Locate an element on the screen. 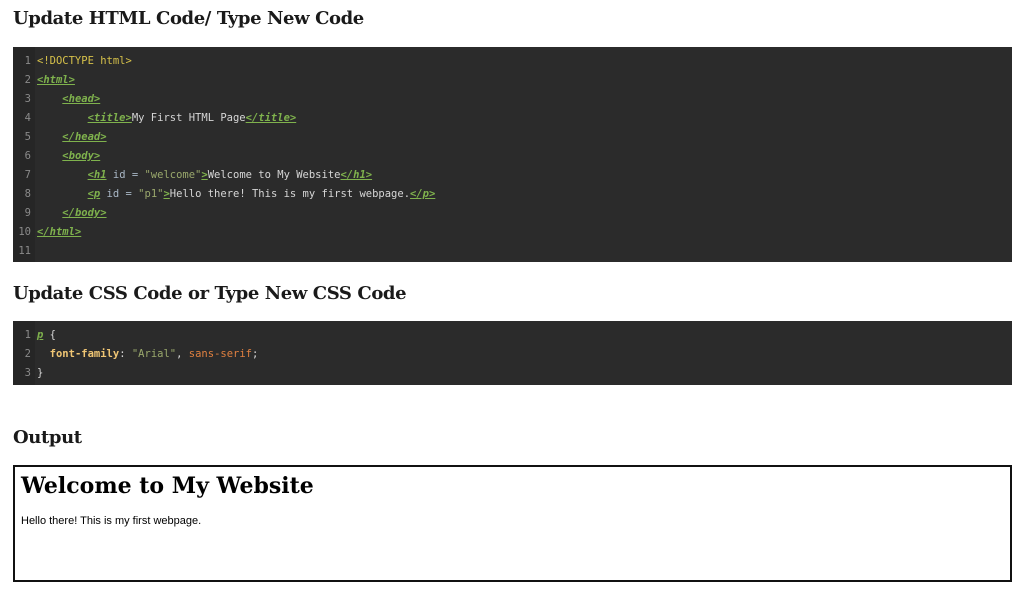 This screenshot has height=594, width=1024. code-line: 1 <!DOCTYPE html> is located at coordinates (512, 61).